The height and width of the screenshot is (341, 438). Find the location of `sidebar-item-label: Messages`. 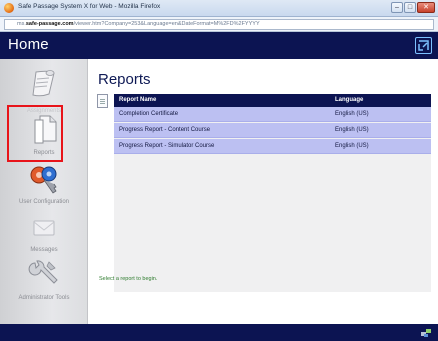

sidebar-item-label: Messages is located at coordinates (44, 250).